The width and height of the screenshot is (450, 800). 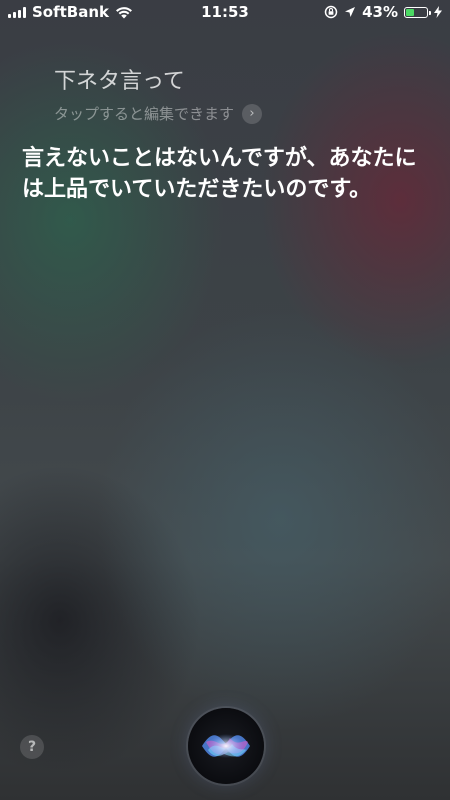 I want to click on edit-hint-label: タップすると編集できます, so click(x=144, y=114).